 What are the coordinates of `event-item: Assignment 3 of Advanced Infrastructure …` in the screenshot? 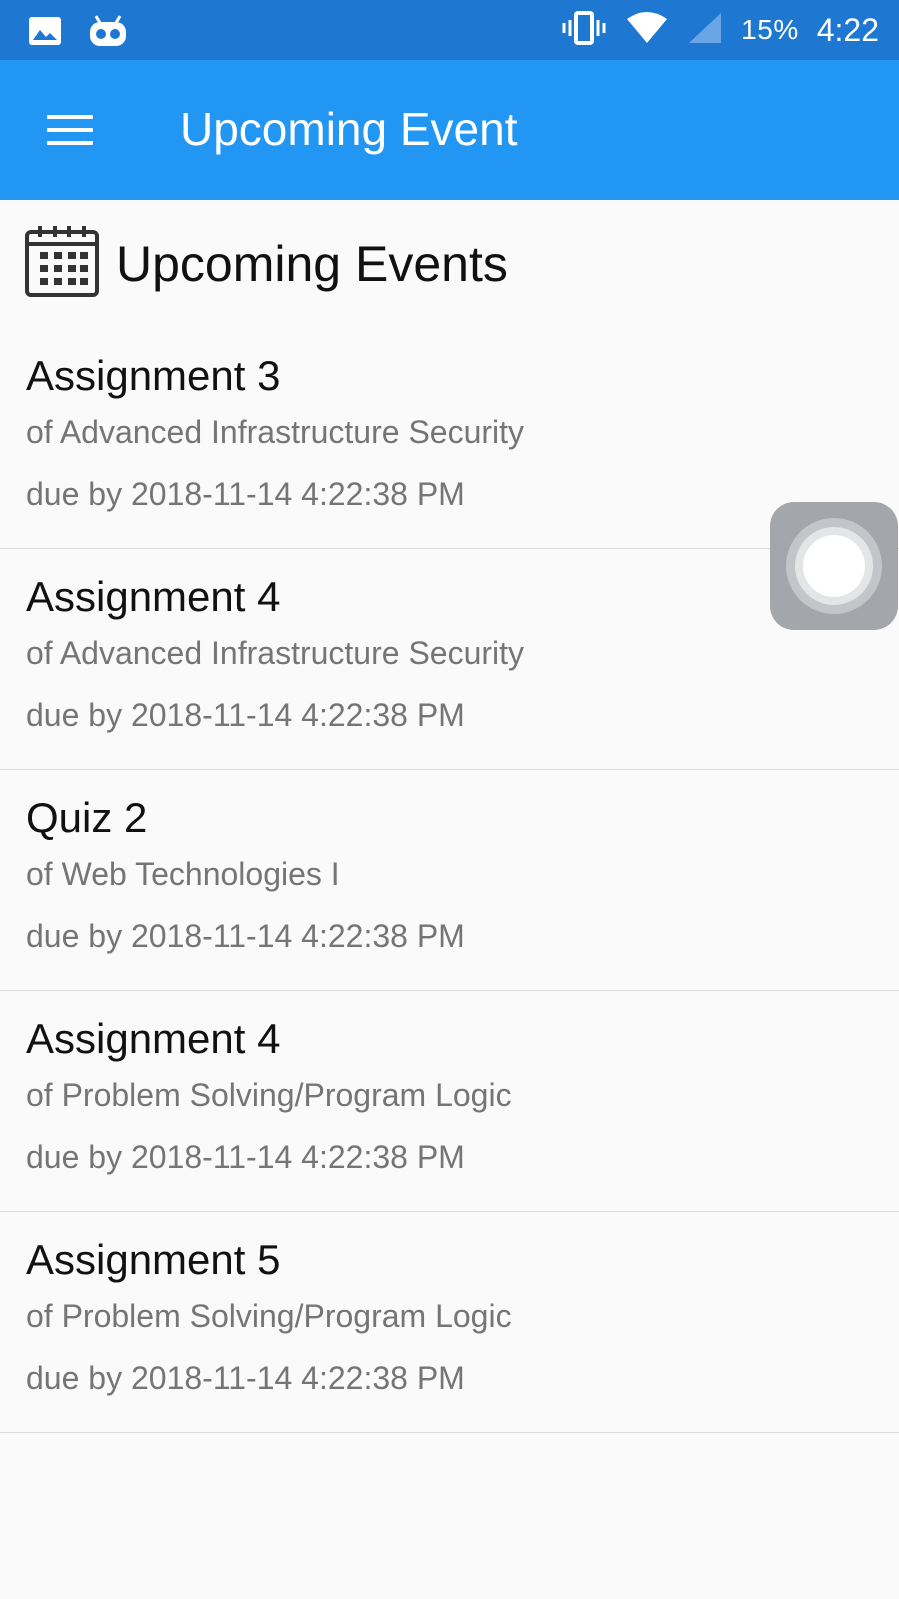 It's located at (449, 438).